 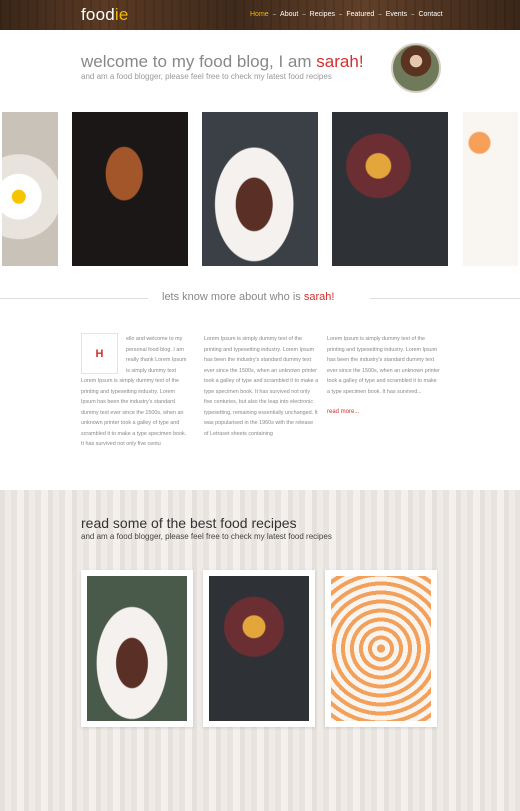 I want to click on about-title-prefix: lets know more about who is, so click(x=233, y=297).